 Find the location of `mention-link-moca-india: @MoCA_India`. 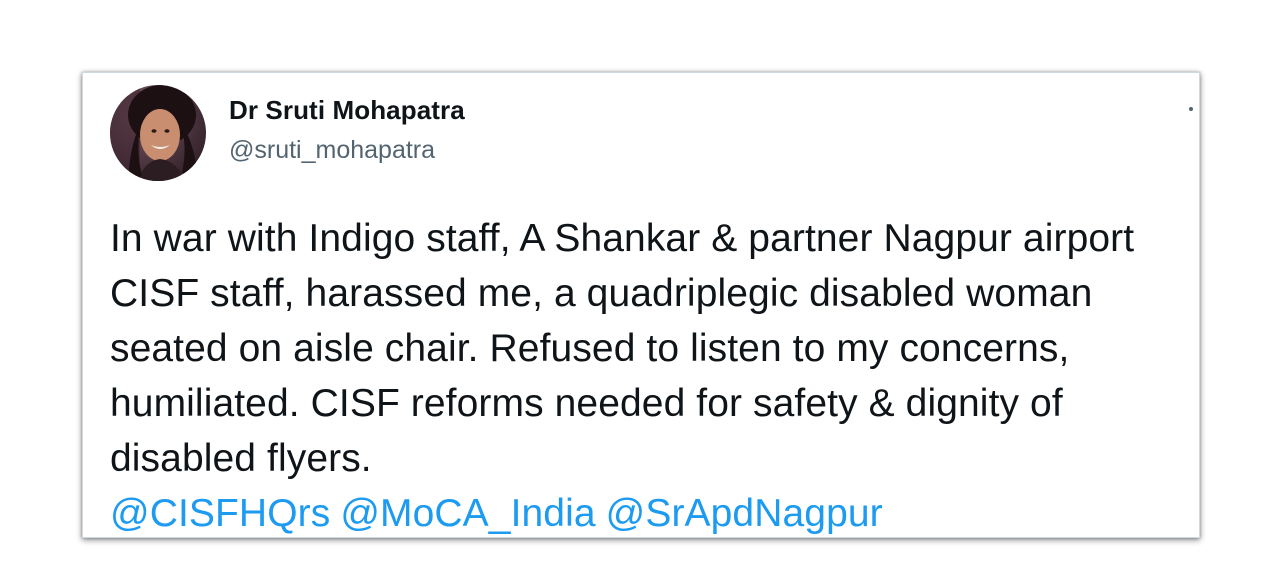

mention-link-moca-india: @MoCA_India is located at coordinates (467, 513).